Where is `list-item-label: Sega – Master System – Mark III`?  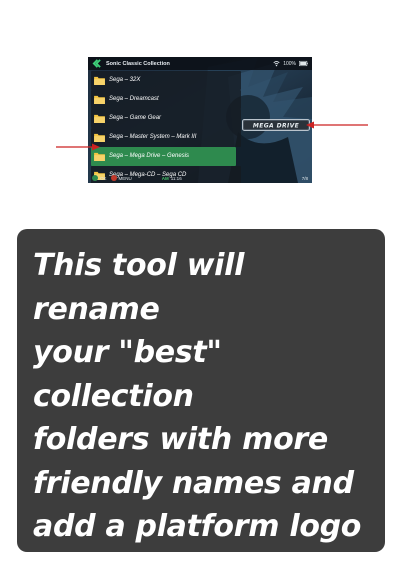
list-item-label: Sega – Master System – Mark III is located at coordinates (153, 137).